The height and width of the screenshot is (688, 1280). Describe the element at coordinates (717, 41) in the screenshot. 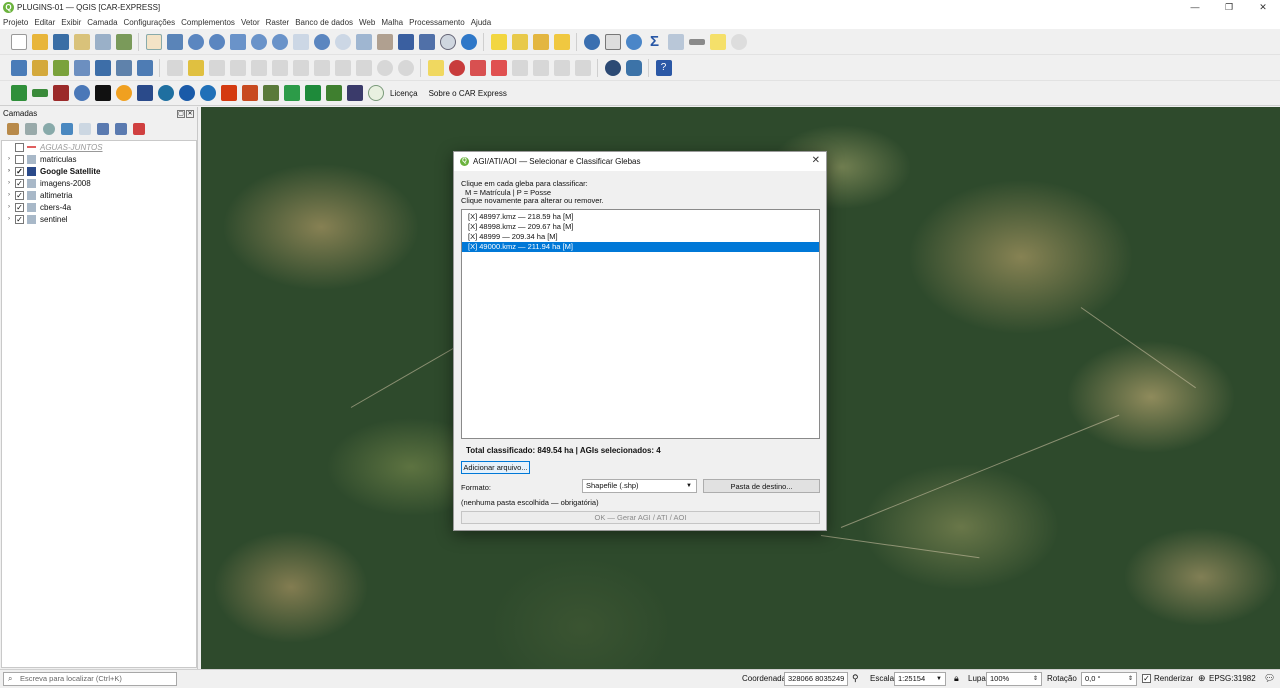

I see `map-tips-icon` at that location.